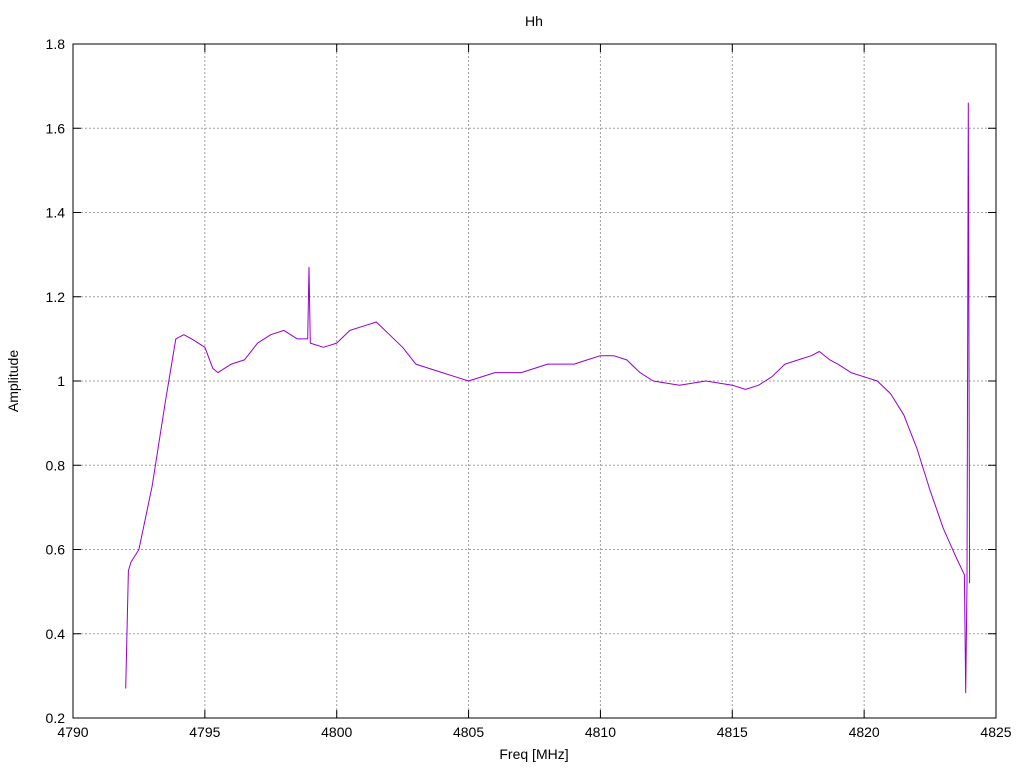  What do you see at coordinates (864, 732) in the screenshot?
I see `x-tick-label: 4820` at bounding box center [864, 732].